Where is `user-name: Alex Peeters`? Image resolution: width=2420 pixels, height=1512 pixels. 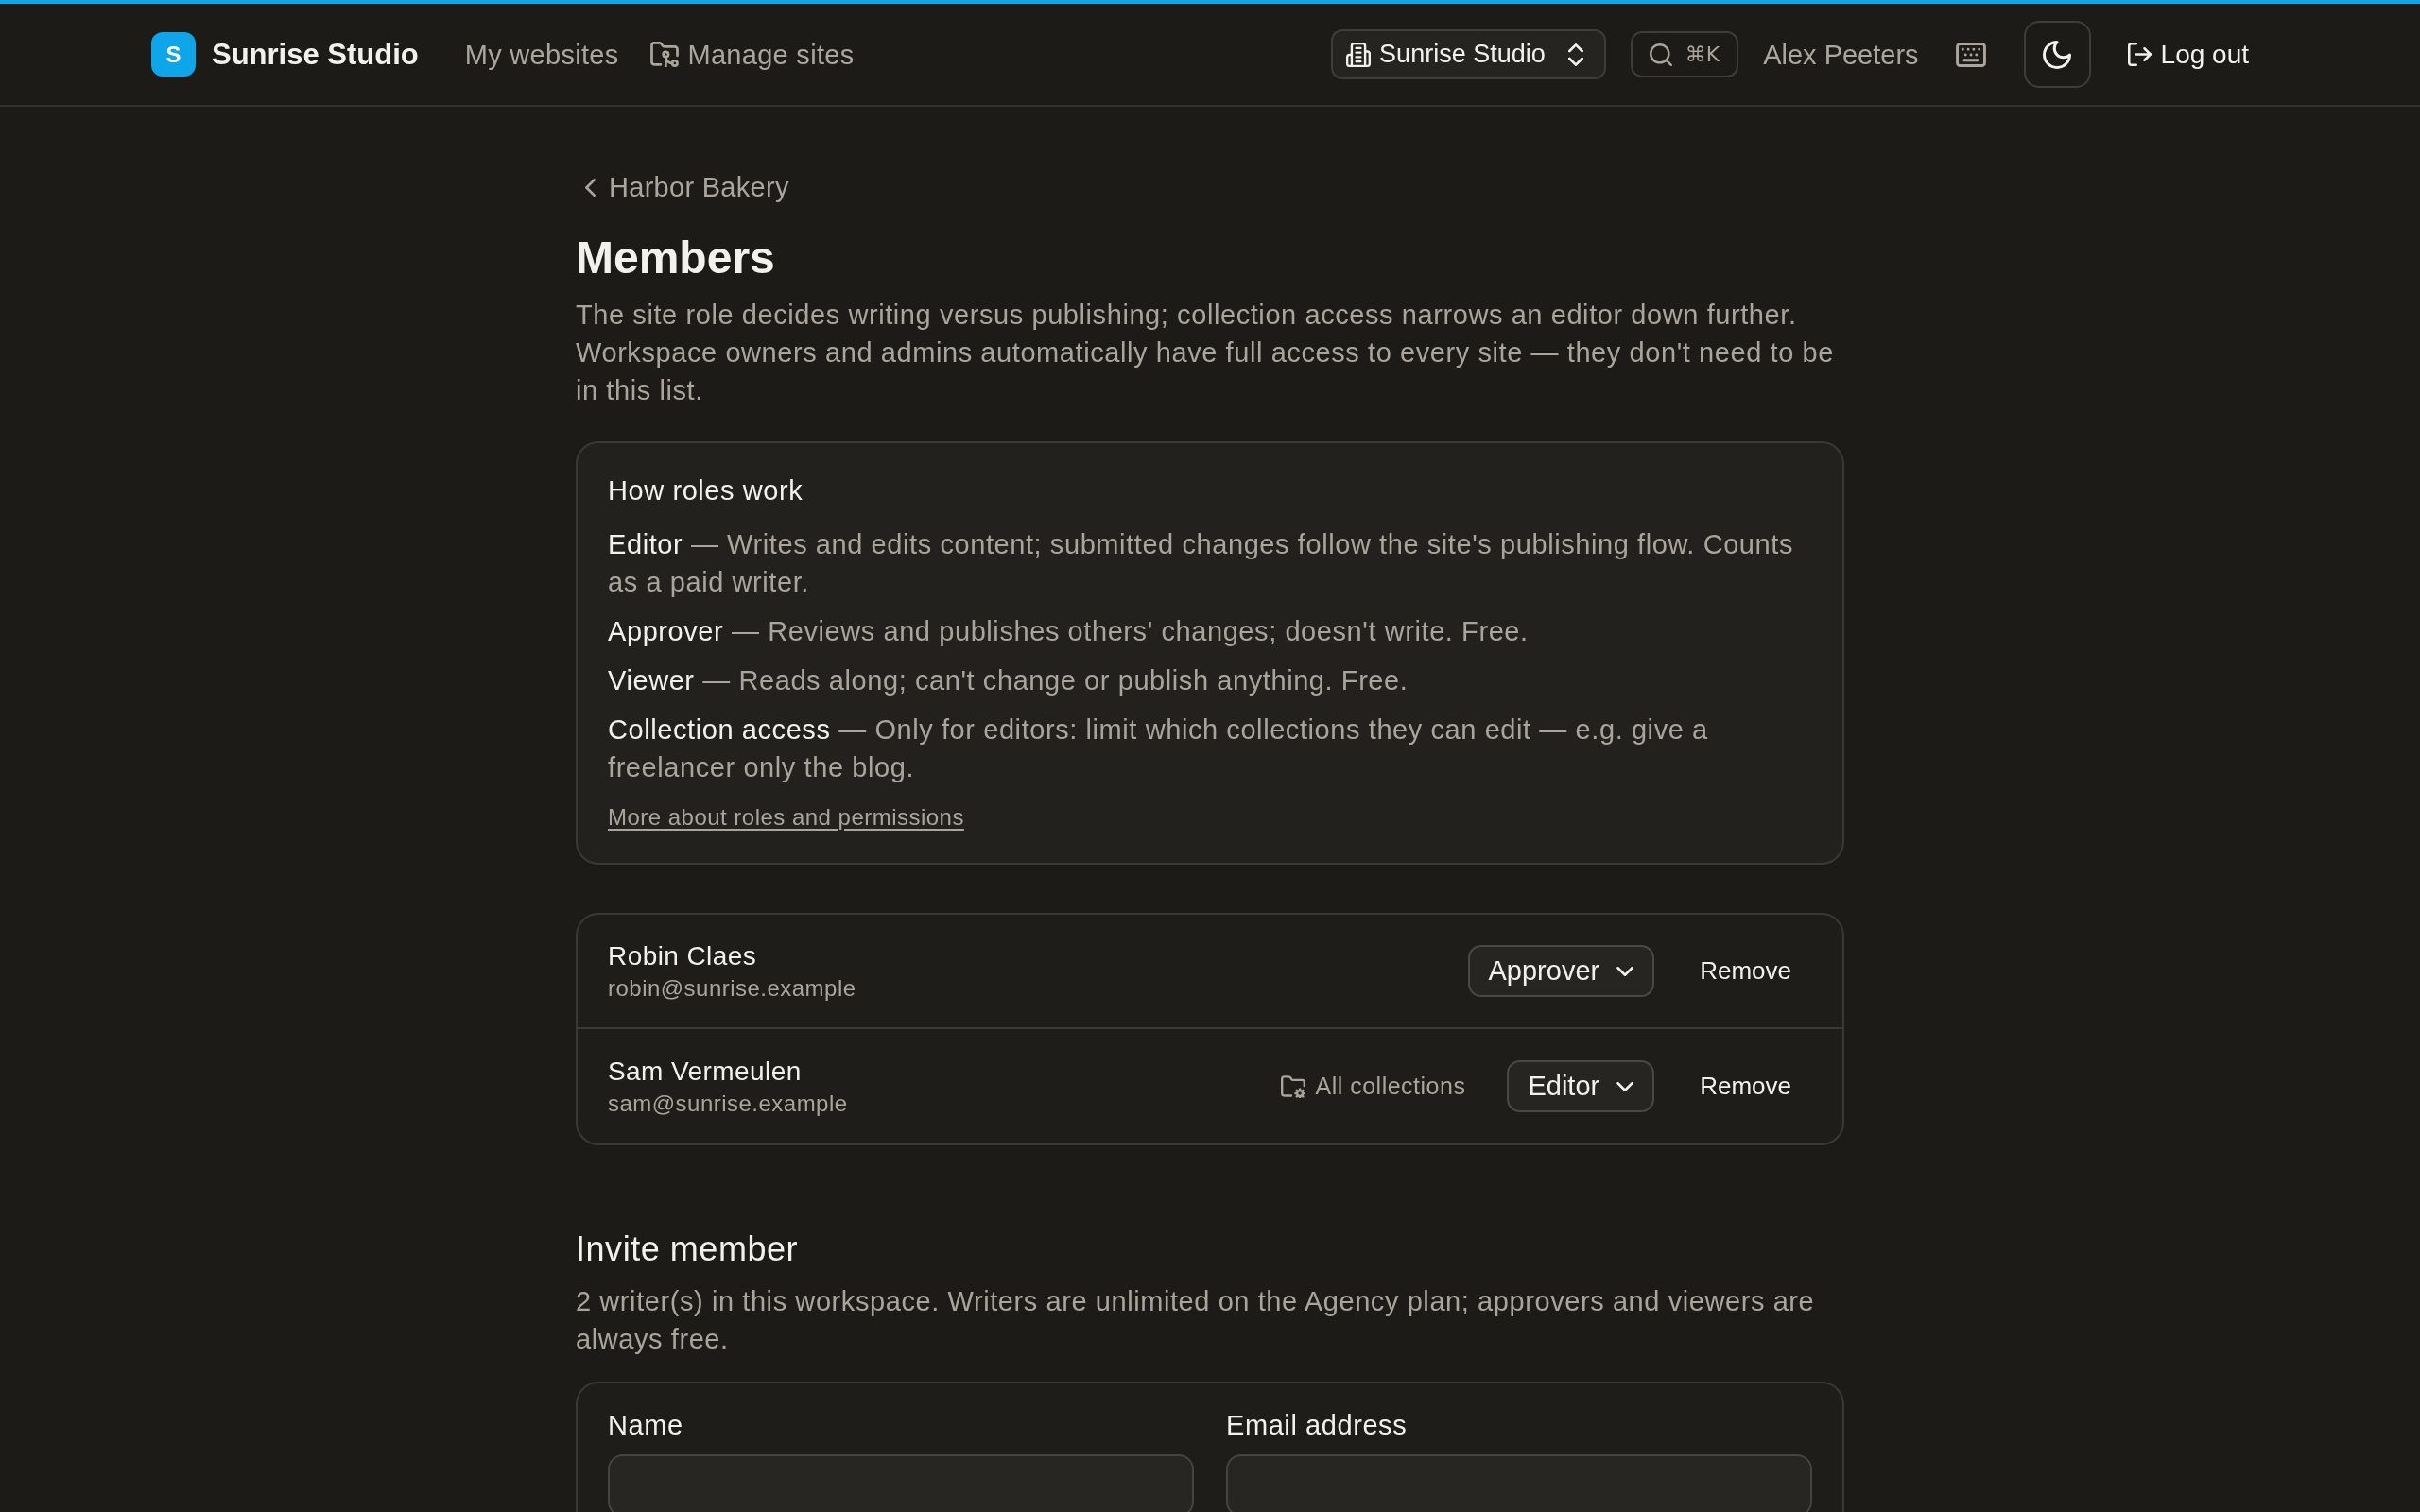 user-name: Alex Peeters is located at coordinates (1841, 55).